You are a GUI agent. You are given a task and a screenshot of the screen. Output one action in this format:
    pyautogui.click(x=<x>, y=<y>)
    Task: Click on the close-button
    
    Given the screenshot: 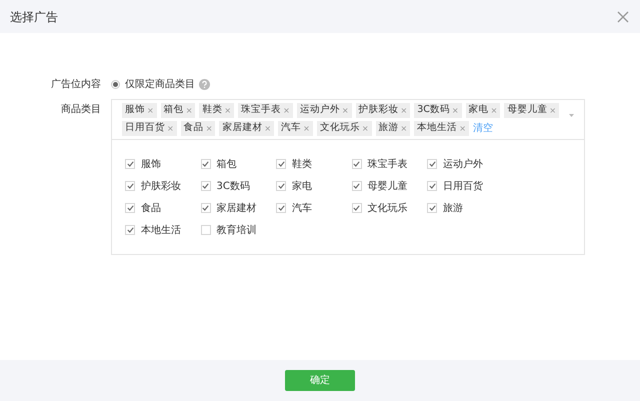 What is the action you would take?
    pyautogui.click(x=623, y=17)
    